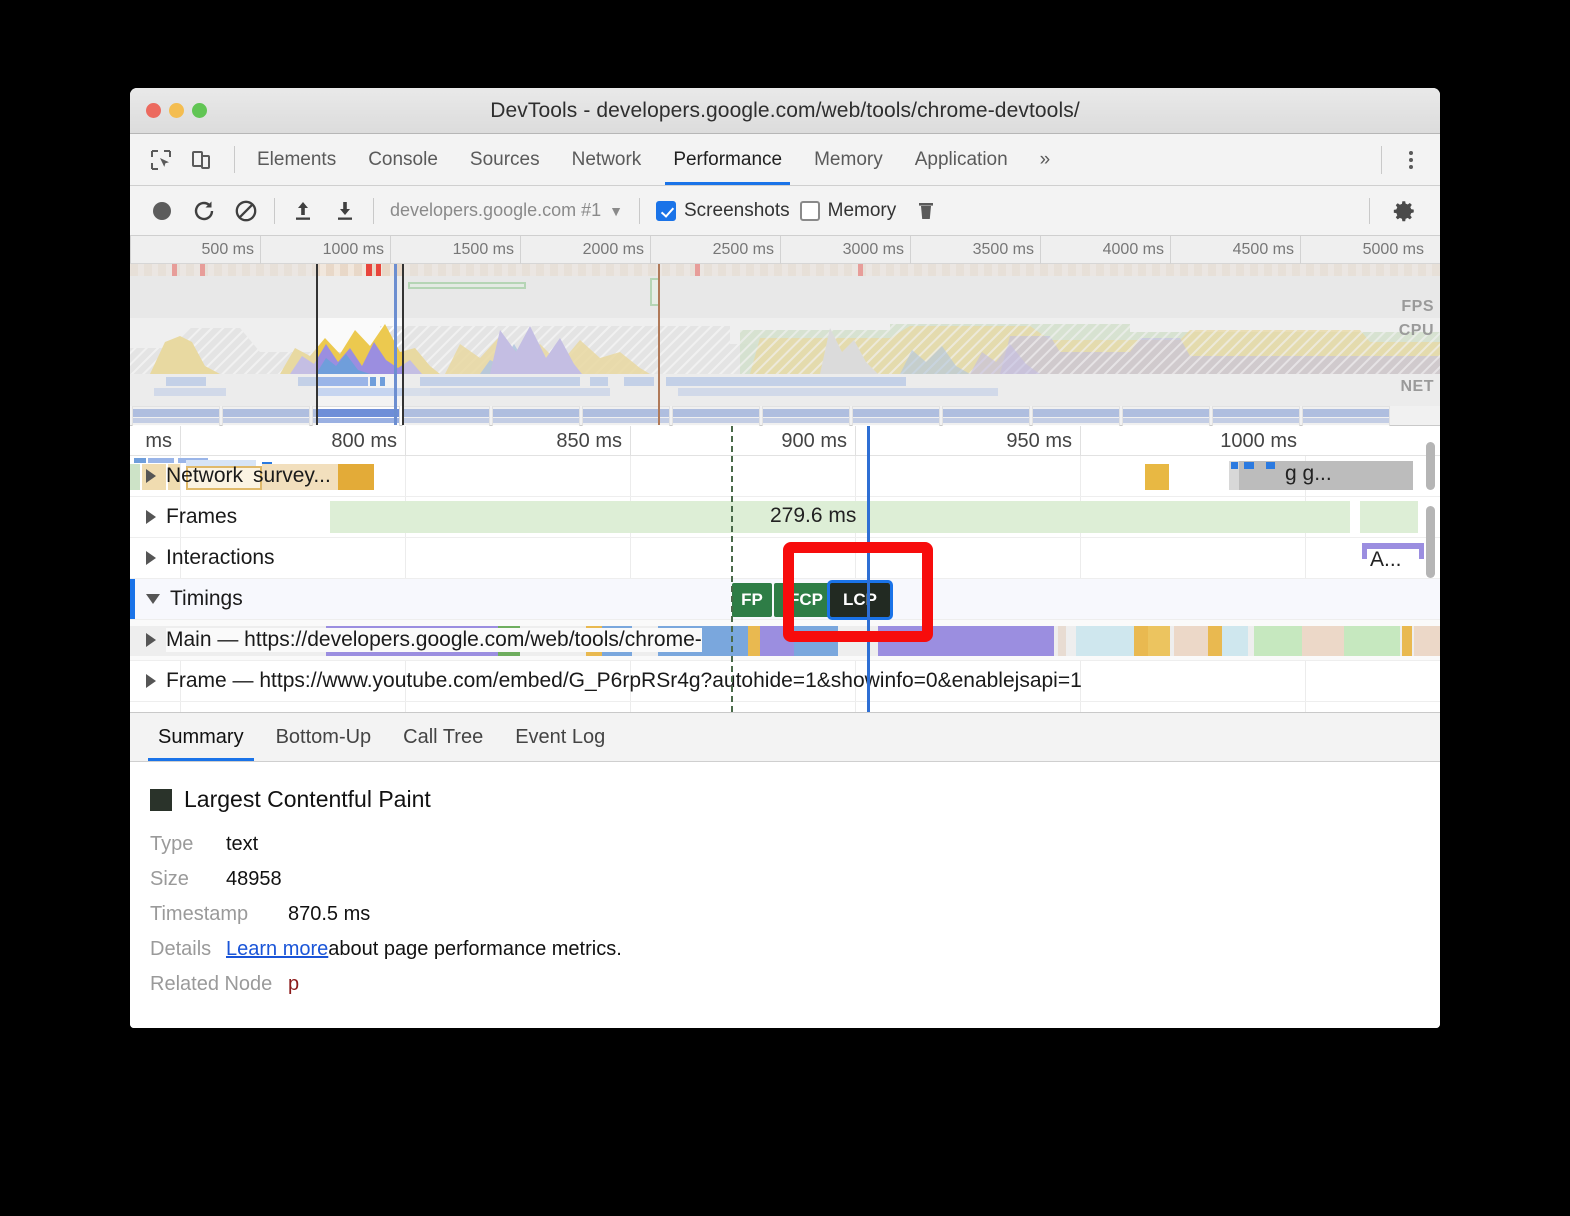 The height and width of the screenshot is (1216, 1570). Describe the element at coordinates (785, 517) in the screenshot. I see `track-frames: 279.6 ms Frames` at that location.